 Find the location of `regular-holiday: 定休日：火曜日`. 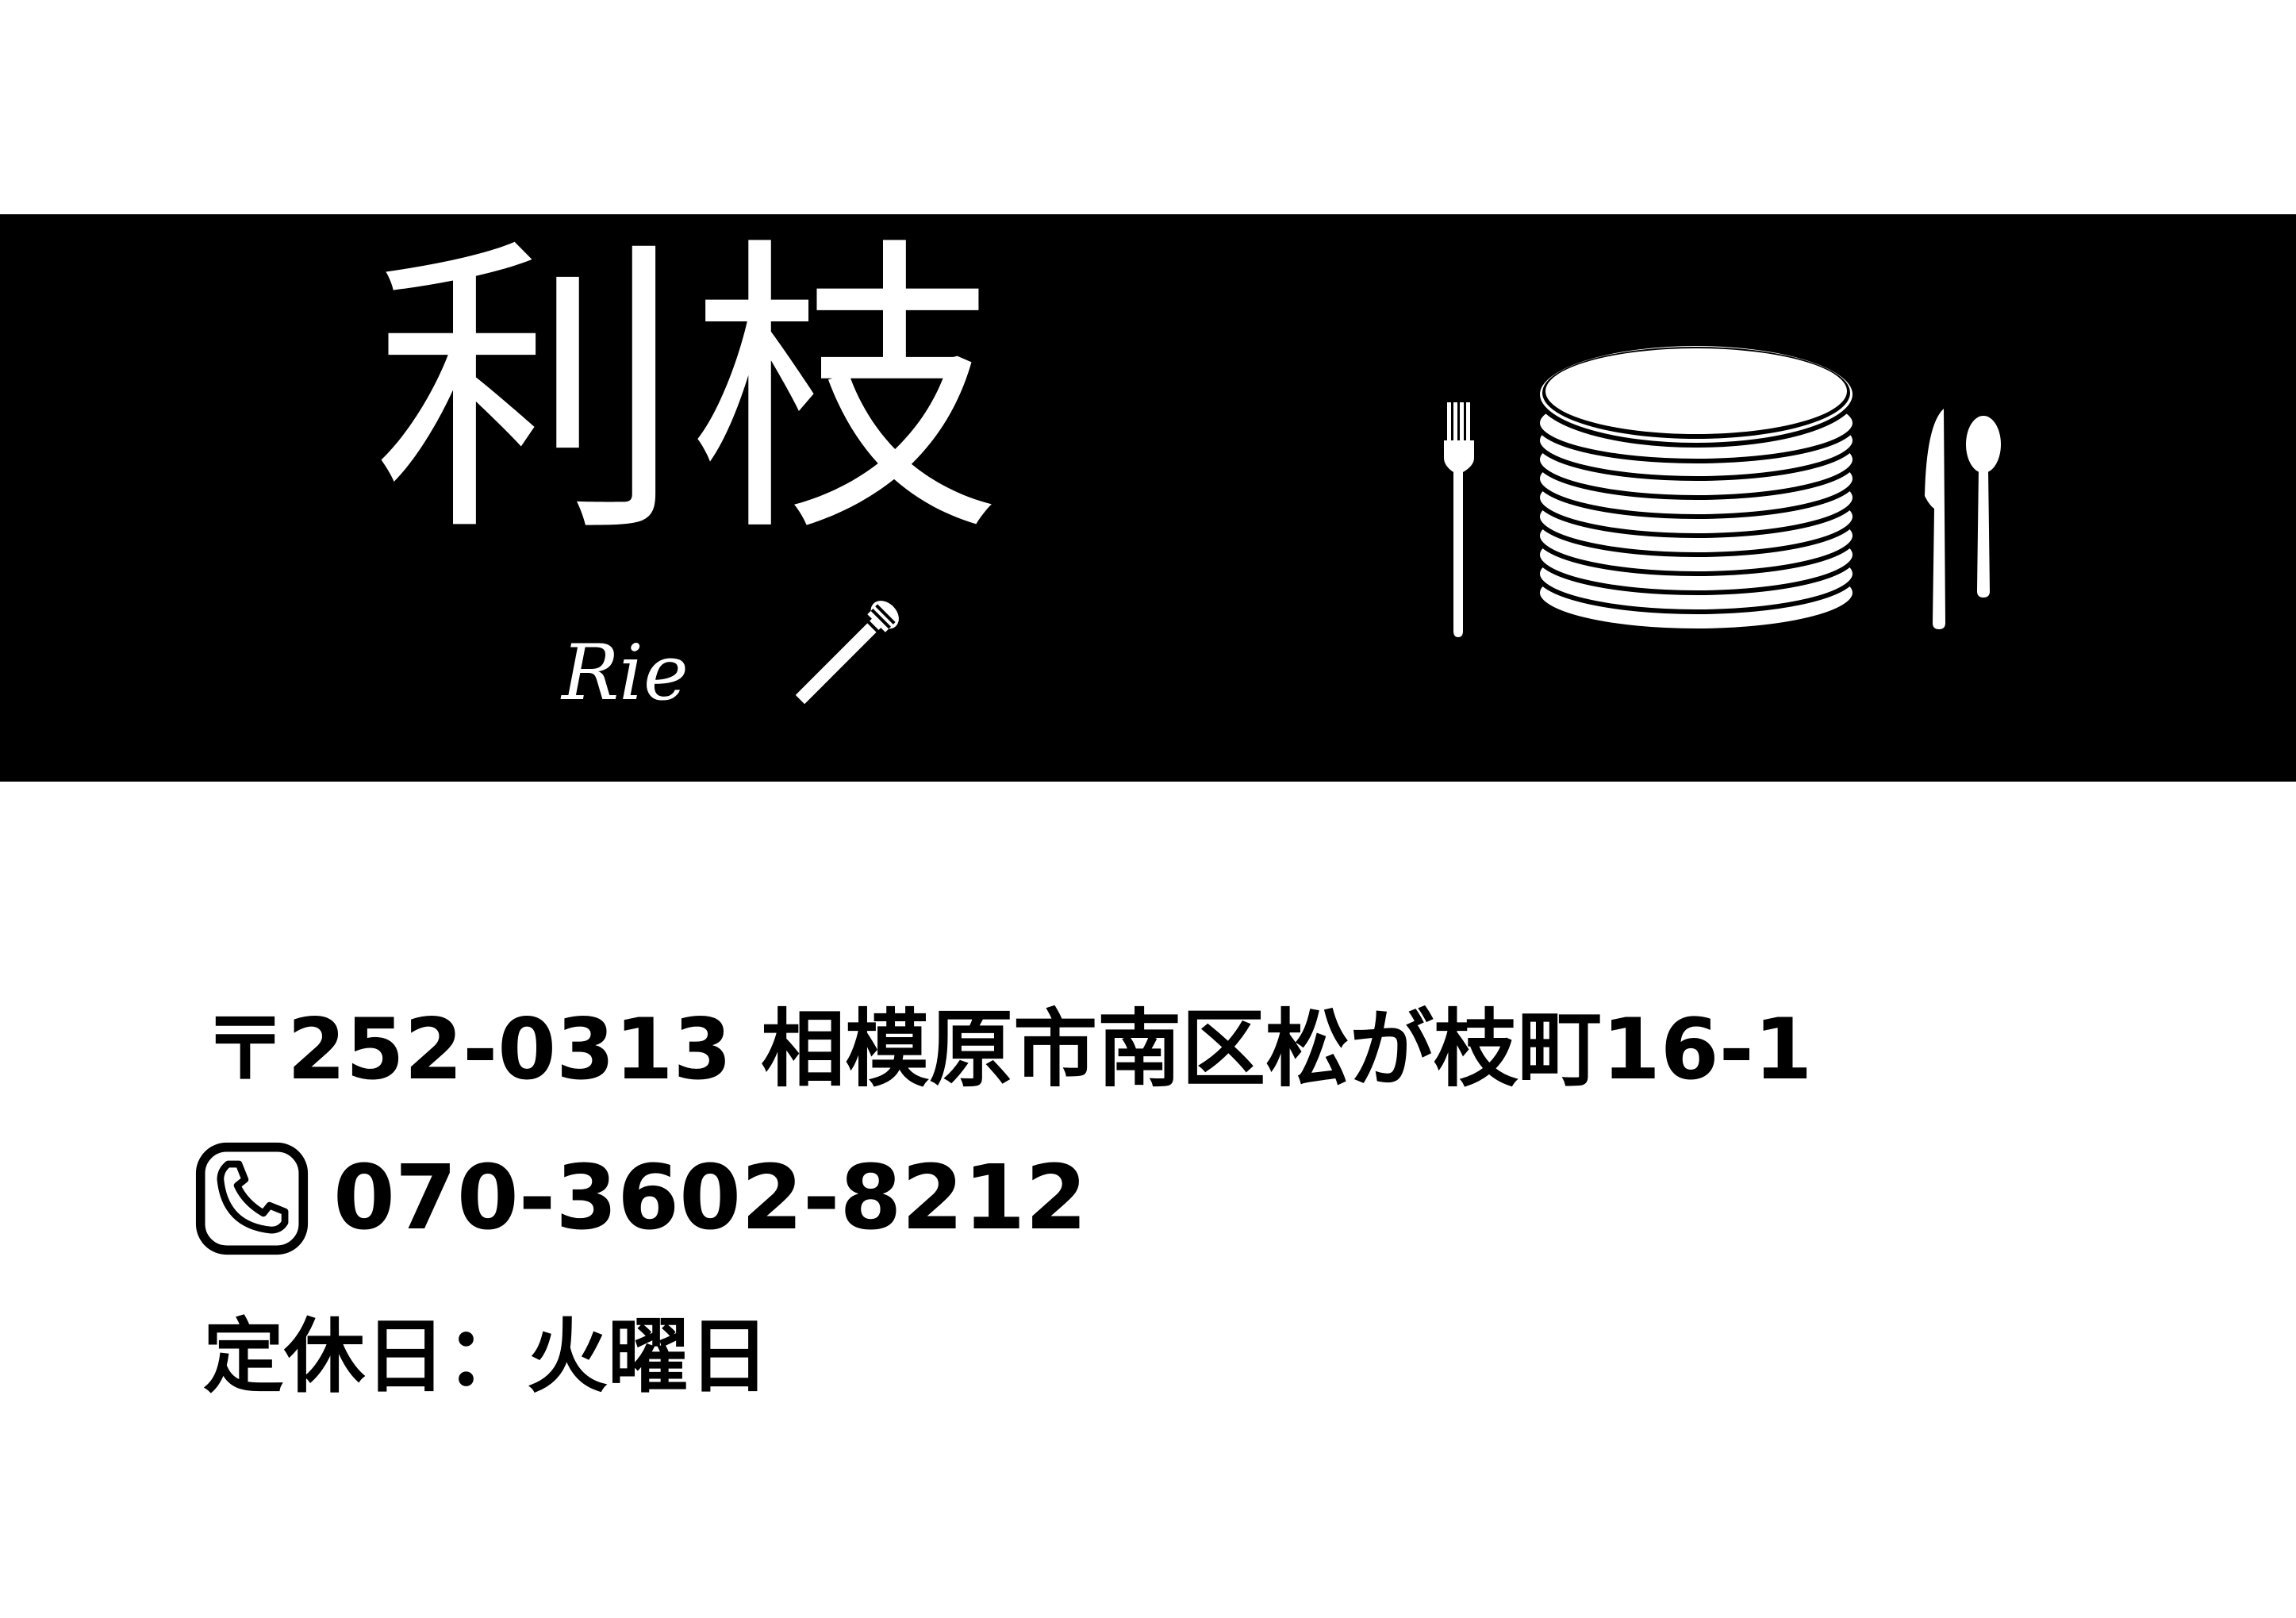

regular-holiday: 定休日：火曜日 is located at coordinates (486, 1357).